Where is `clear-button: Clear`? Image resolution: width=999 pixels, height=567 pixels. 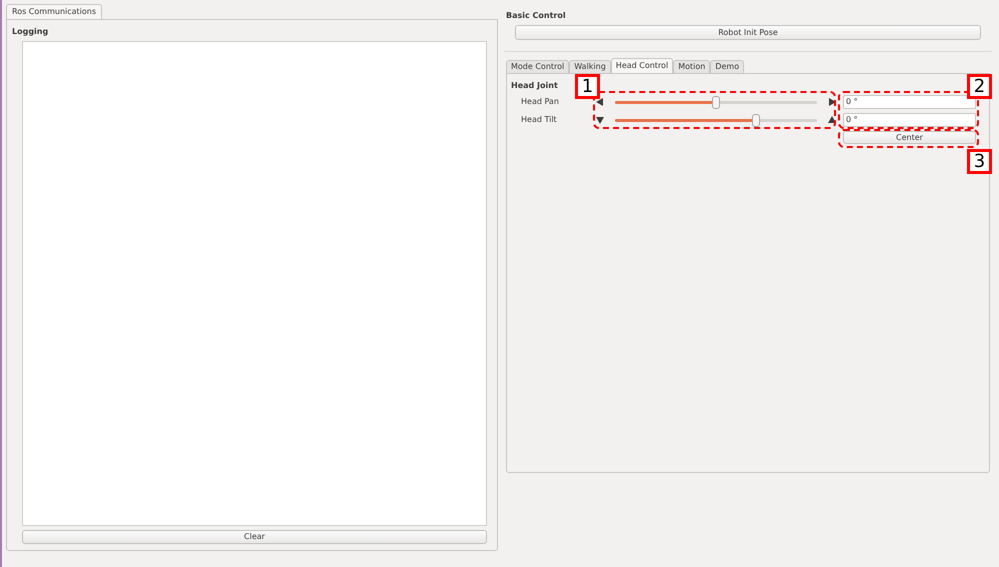 clear-button: Clear is located at coordinates (254, 537).